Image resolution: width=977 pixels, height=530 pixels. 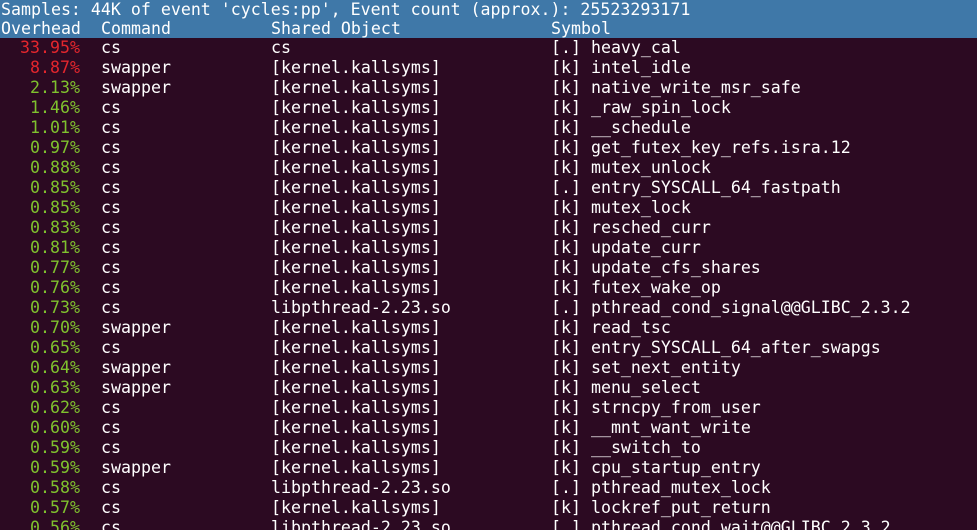 I want to click on overhead-value: 0.70%, so click(x=55, y=327).